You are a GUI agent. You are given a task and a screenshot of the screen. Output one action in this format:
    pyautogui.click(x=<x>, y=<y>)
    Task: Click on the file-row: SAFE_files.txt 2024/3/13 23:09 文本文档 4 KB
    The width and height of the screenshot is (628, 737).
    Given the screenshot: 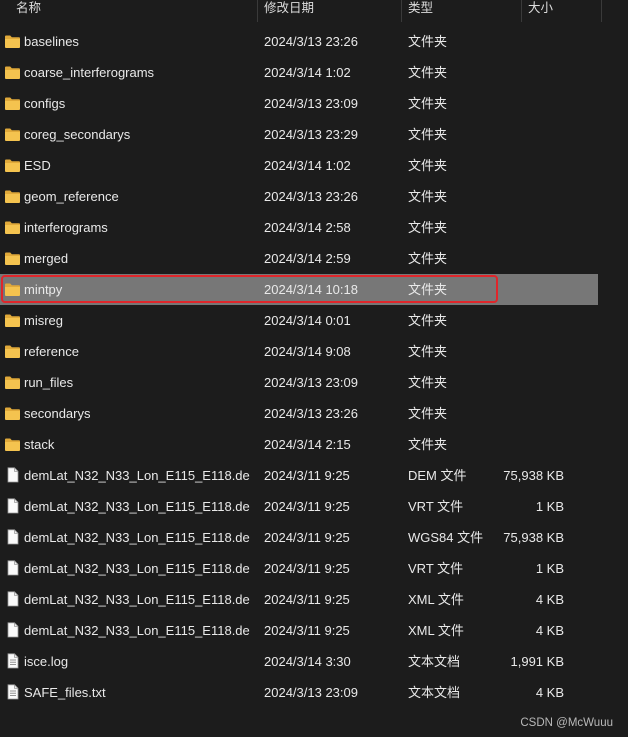 What is the action you would take?
    pyautogui.click(x=299, y=692)
    